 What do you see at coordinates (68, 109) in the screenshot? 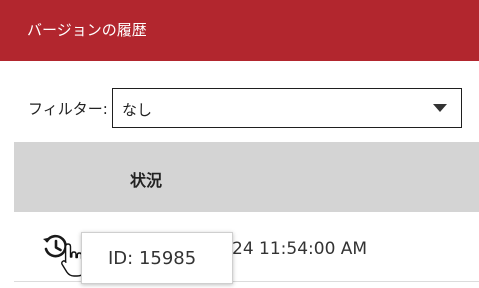
I see `filter-label: フィルター:` at bounding box center [68, 109].